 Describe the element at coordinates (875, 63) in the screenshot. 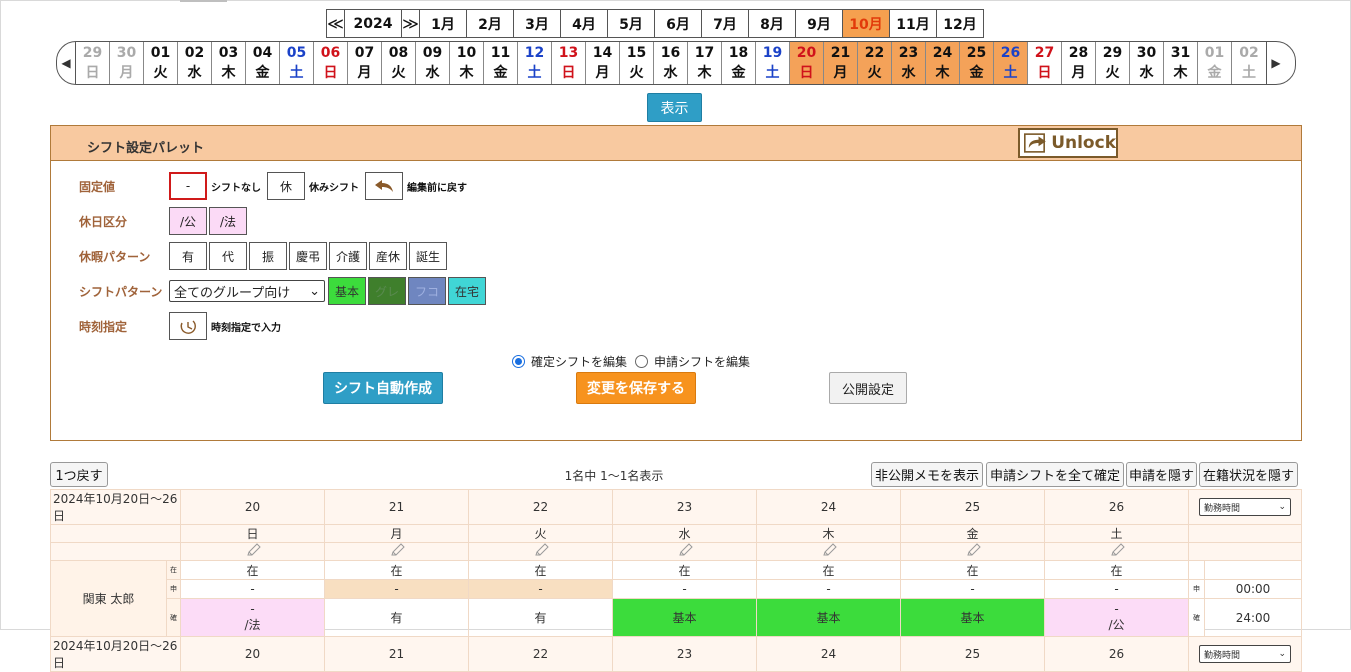

I see `day-cell: 22 火` at that location.